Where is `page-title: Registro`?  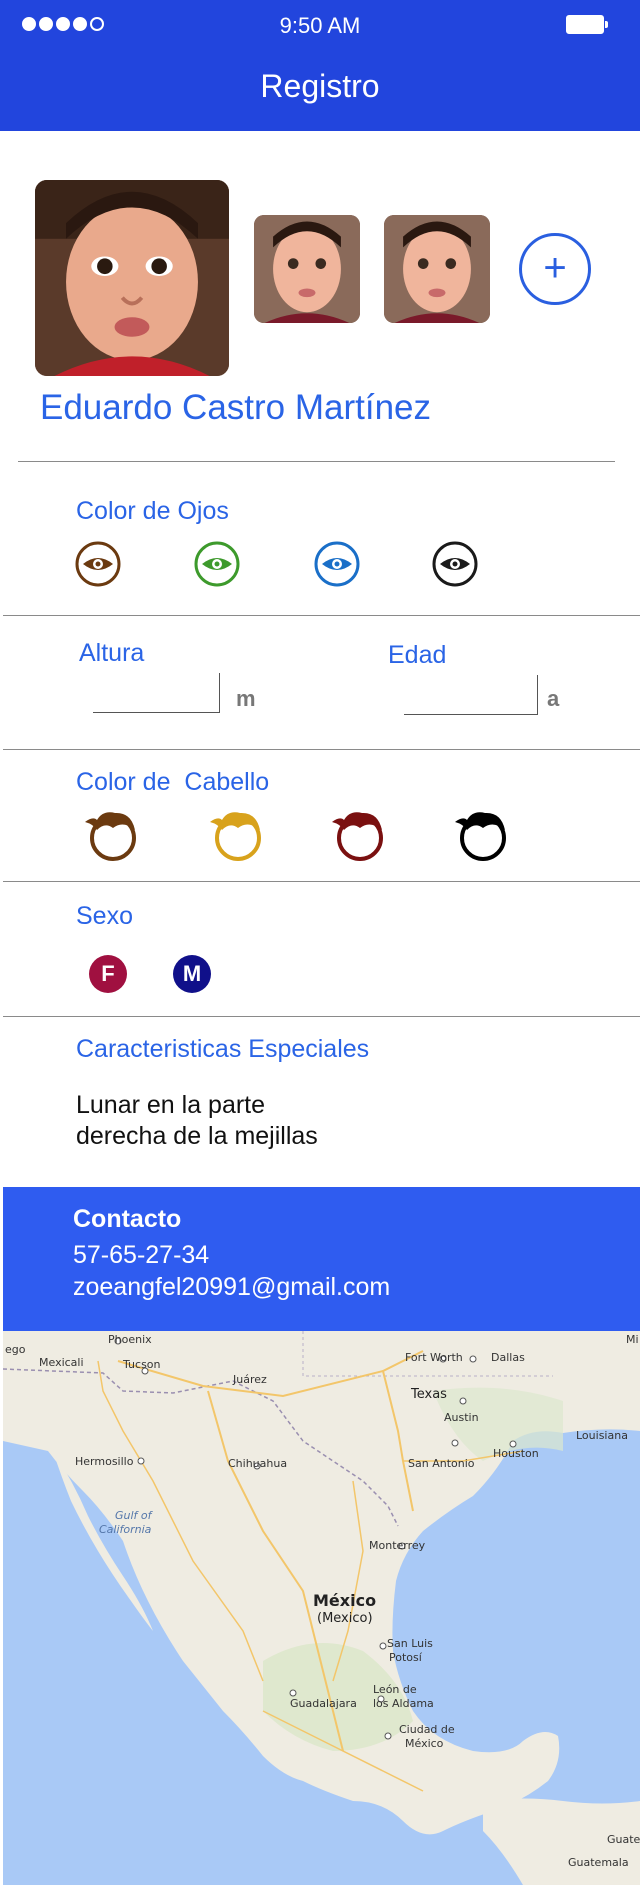
page-title: Registro is located at coordinates (320, 86).